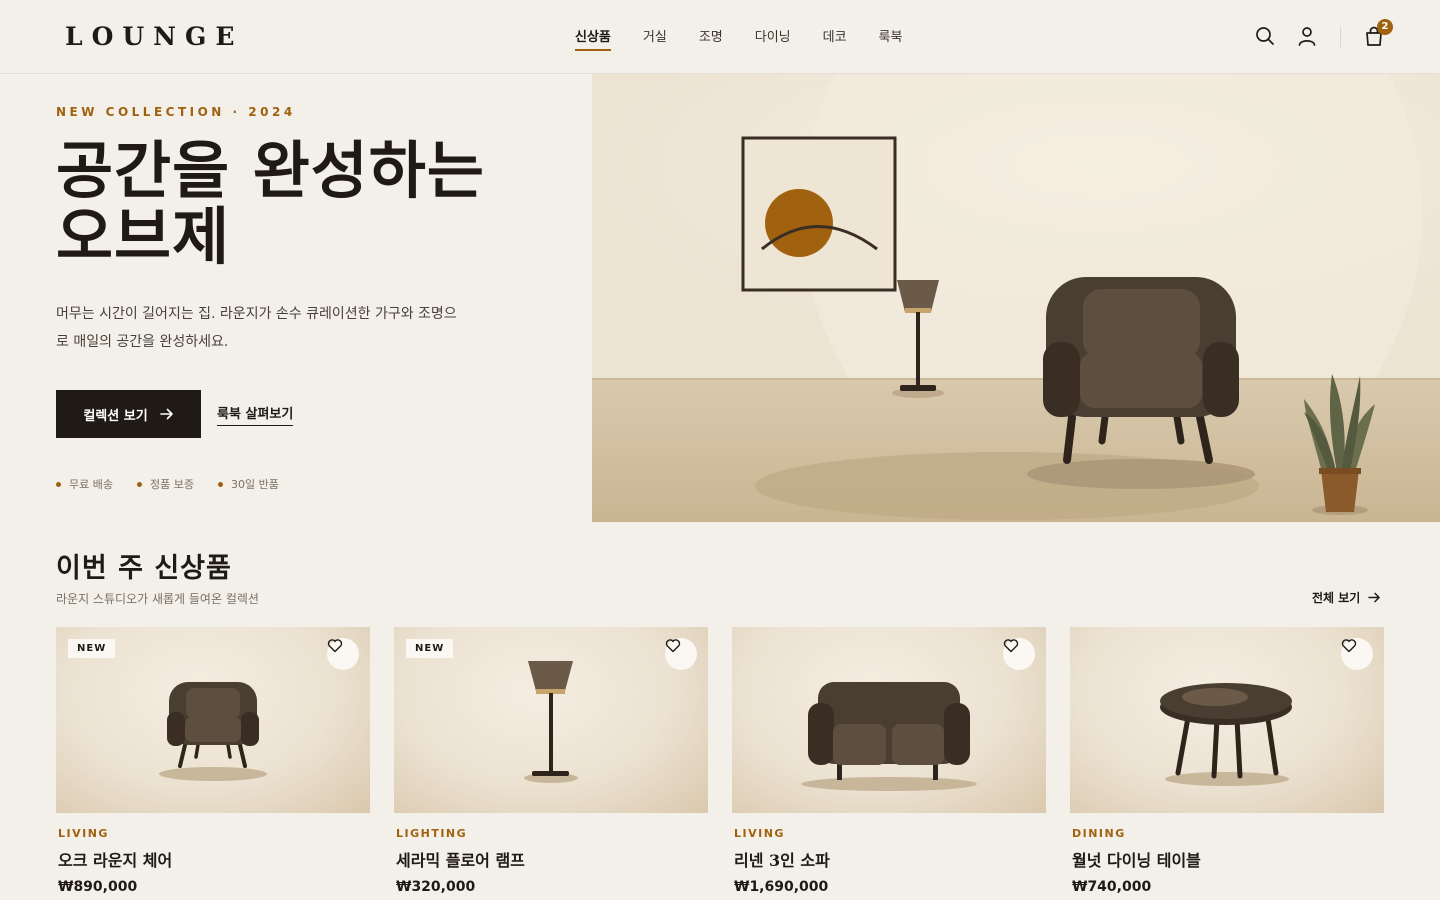 Image resolution: width=1440 pixels, height=900 pixels. What do you see at coordinates (98, 887) in the screenshot?
I see `product-price: ₩890,000` at bounding box center [98, 887].